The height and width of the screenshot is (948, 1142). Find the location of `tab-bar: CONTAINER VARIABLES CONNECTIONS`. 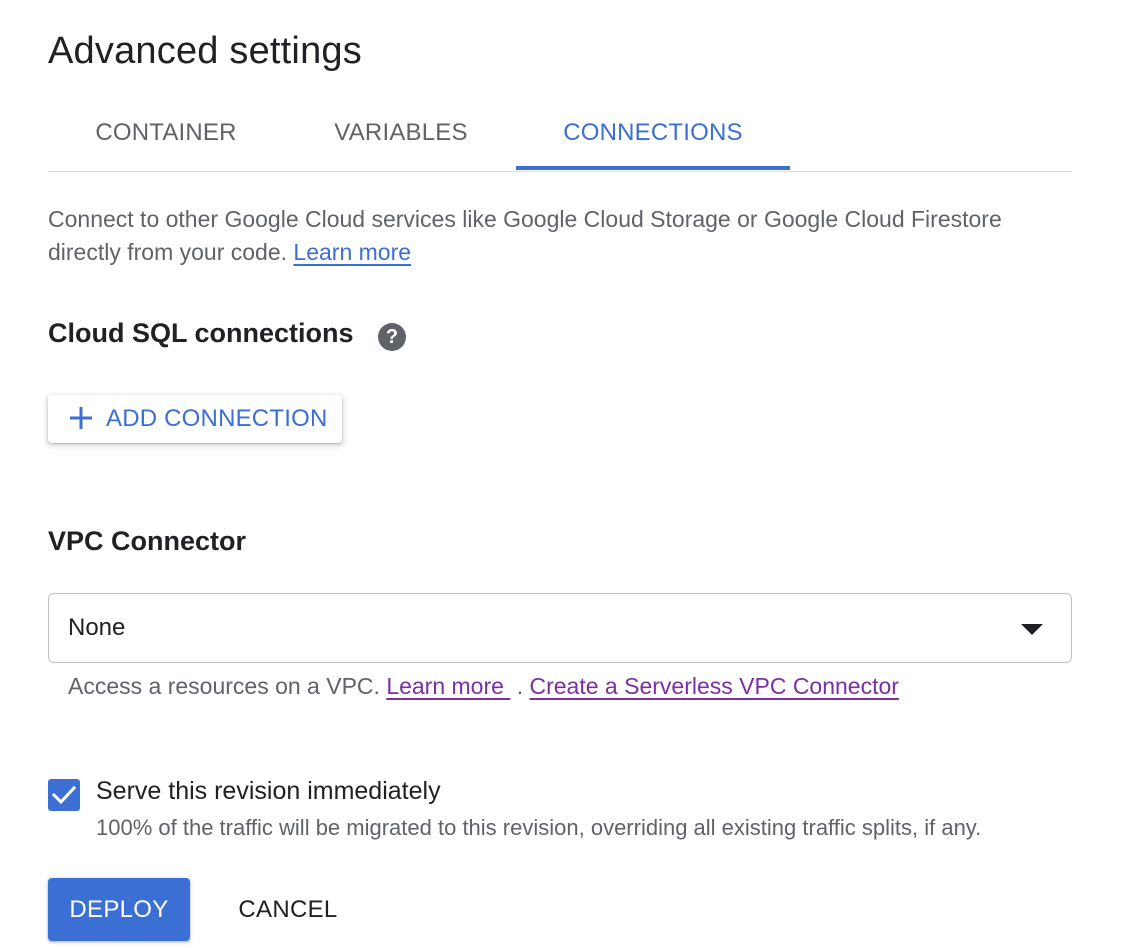

tab-bar: CONTAINER VARIABLES CONNECTIONS is located at coordinates (560, 136).